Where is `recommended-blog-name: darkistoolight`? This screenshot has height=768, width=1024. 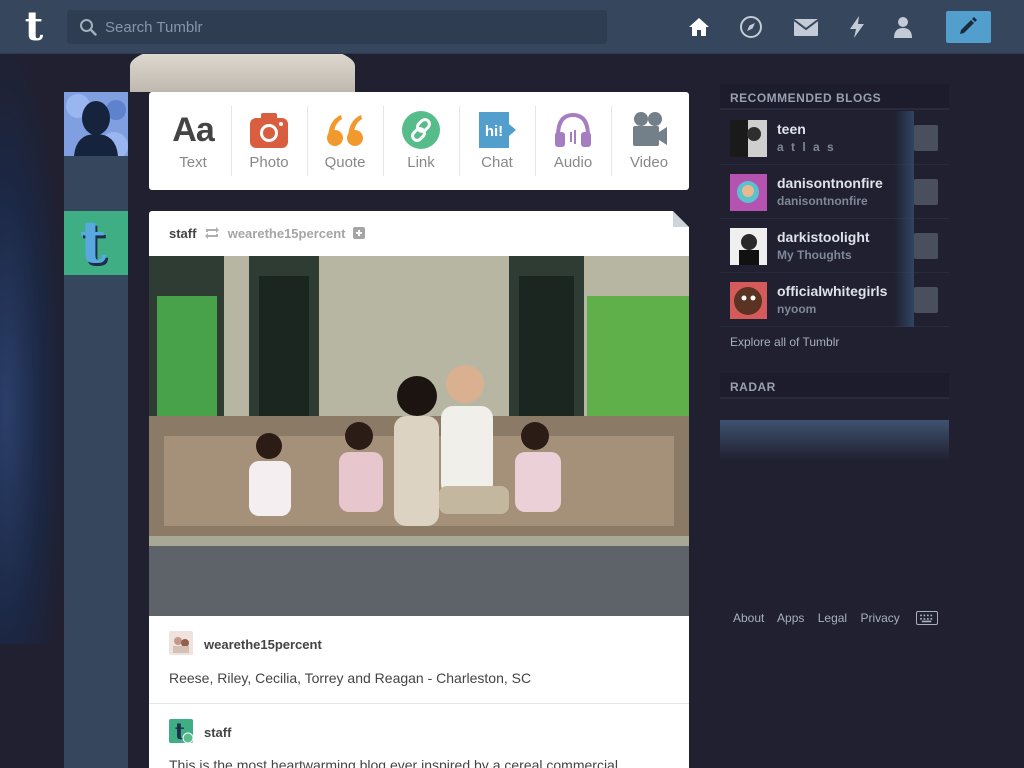
recommended-blog-name: darkistoolight is located at coordinates (823, 237).